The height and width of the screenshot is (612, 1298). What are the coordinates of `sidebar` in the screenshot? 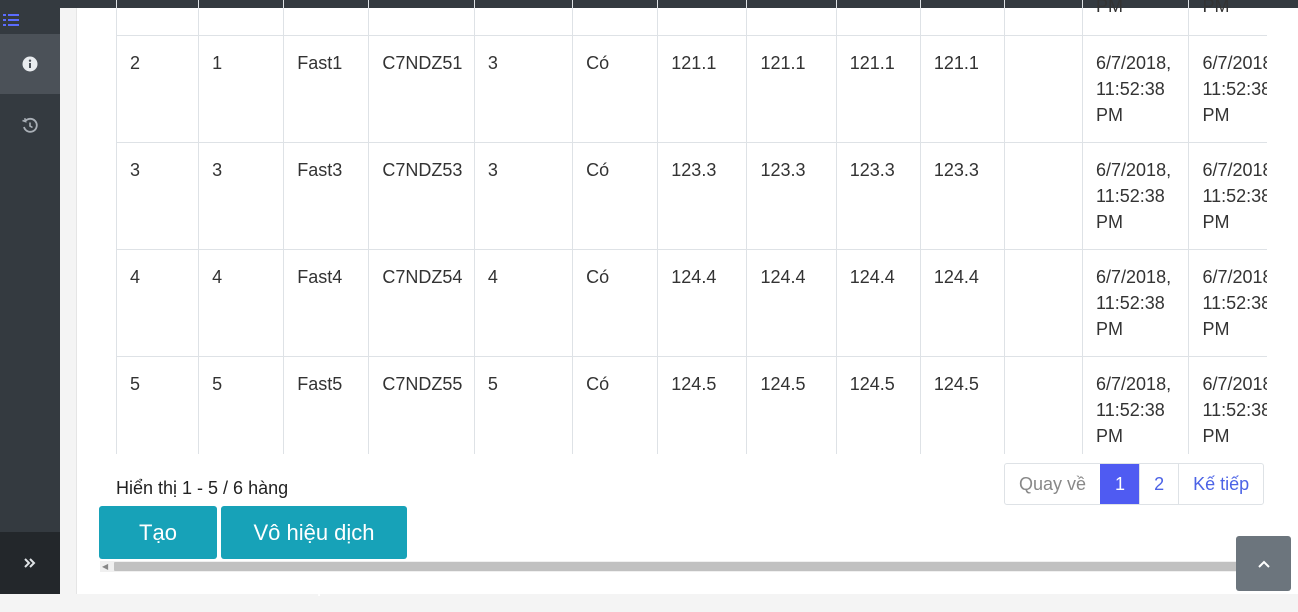 It's located at (30, 297).